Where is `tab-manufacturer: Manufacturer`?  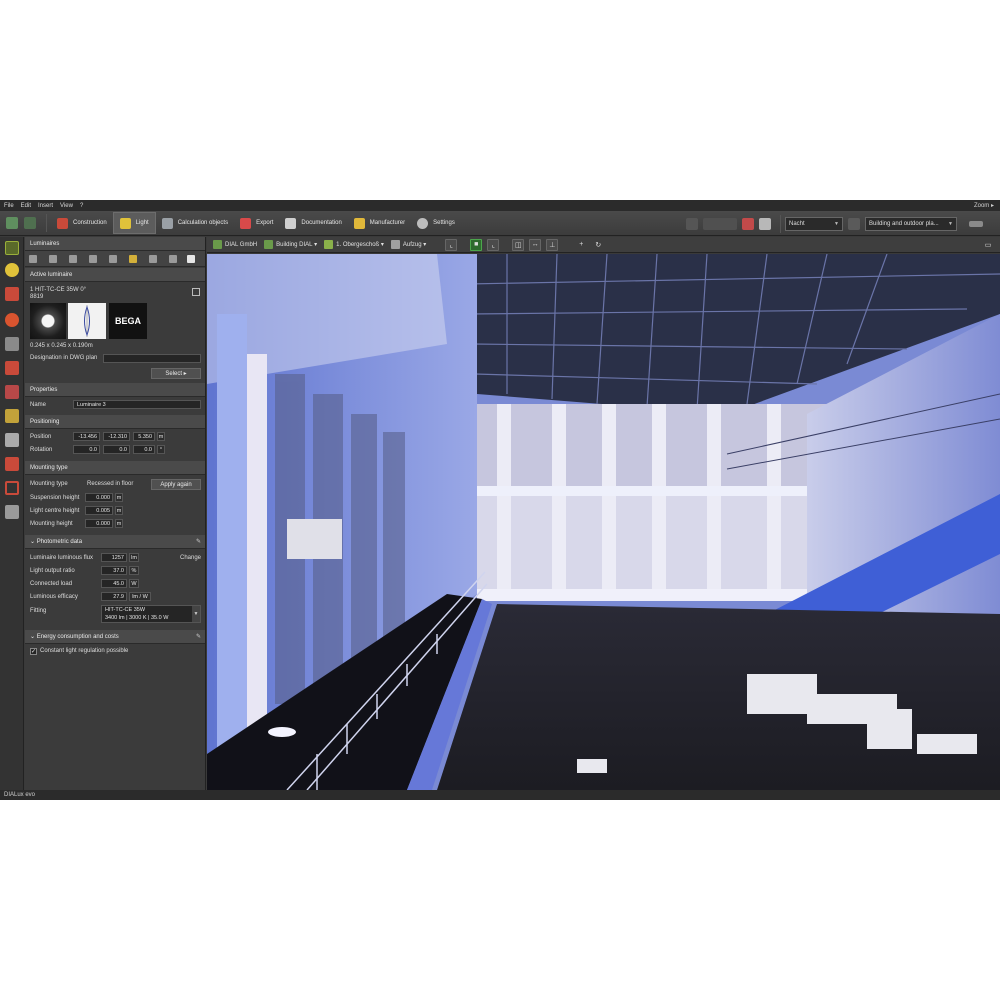
tab-manufacturer: Manufacturer is located at coordinates (379, 223).